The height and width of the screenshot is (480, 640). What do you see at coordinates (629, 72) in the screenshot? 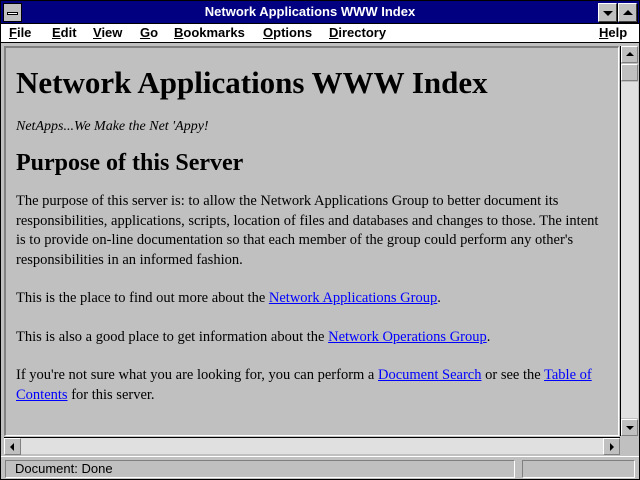
I see `vertical-scroll-thumb` at bounding box center [629, 72].